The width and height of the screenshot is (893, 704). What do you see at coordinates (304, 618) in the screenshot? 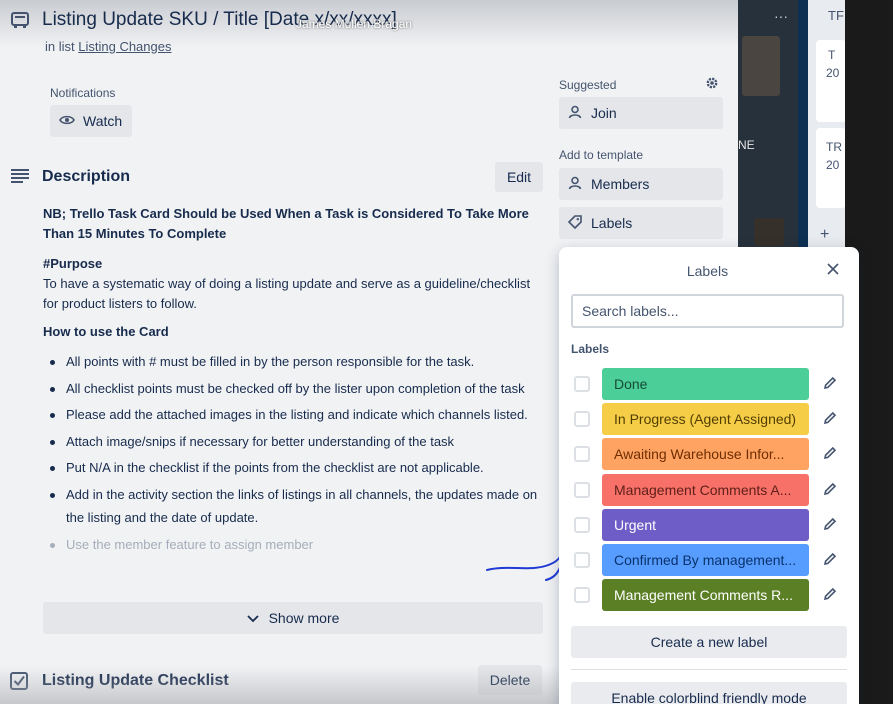
I see `show-more-label: Show more` at bounding box center [304, 618].